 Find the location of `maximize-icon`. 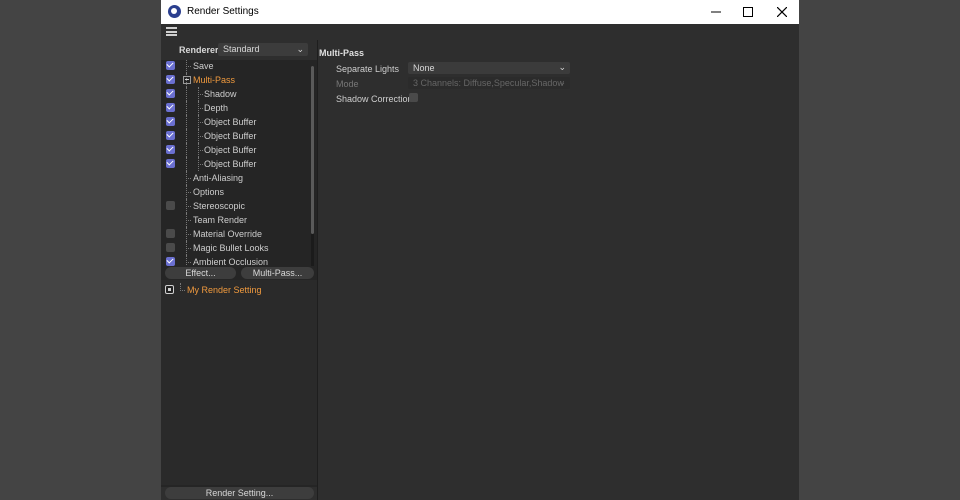

maximize-icon is located at coordinates (748, 12).